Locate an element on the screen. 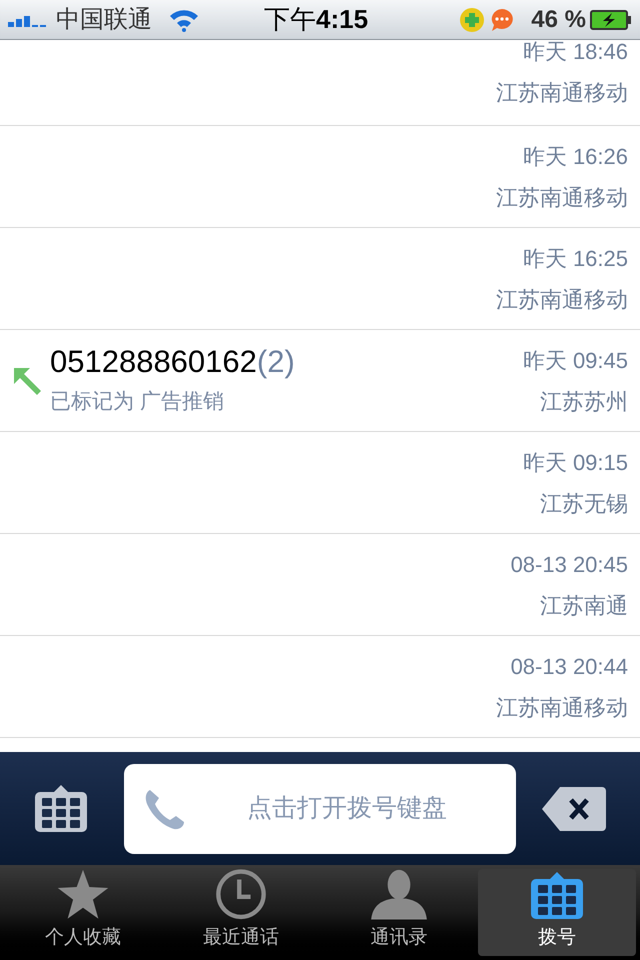  call-time: 昨天 18:46 is located at coordinates (575, 53).